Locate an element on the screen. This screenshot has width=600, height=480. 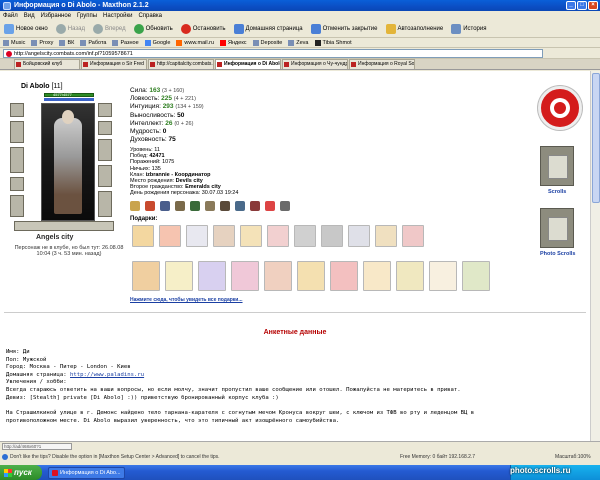
boots-slot is located at coordinates (105, 204).